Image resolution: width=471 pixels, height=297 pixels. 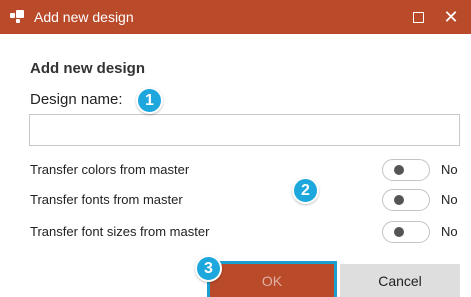 What do you see at coordinates (76, 99) in the screenshot?
I see `design-name-label: Design name:` at bounding box center [76, 99].